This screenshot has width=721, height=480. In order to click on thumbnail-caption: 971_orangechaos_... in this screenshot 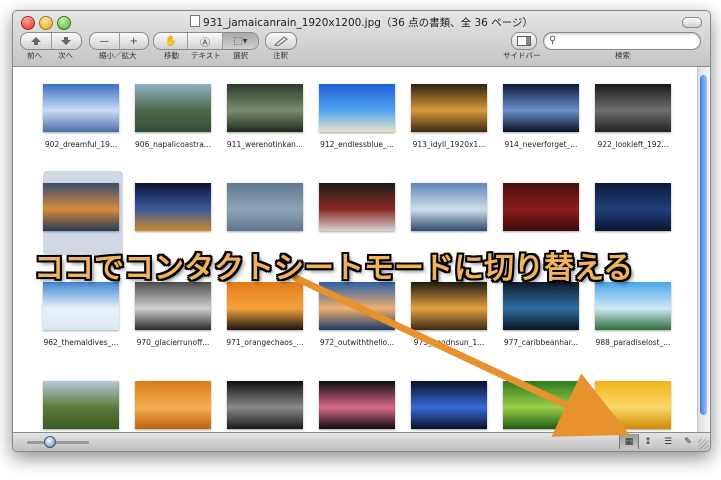, I will do `click(265, 342)`.